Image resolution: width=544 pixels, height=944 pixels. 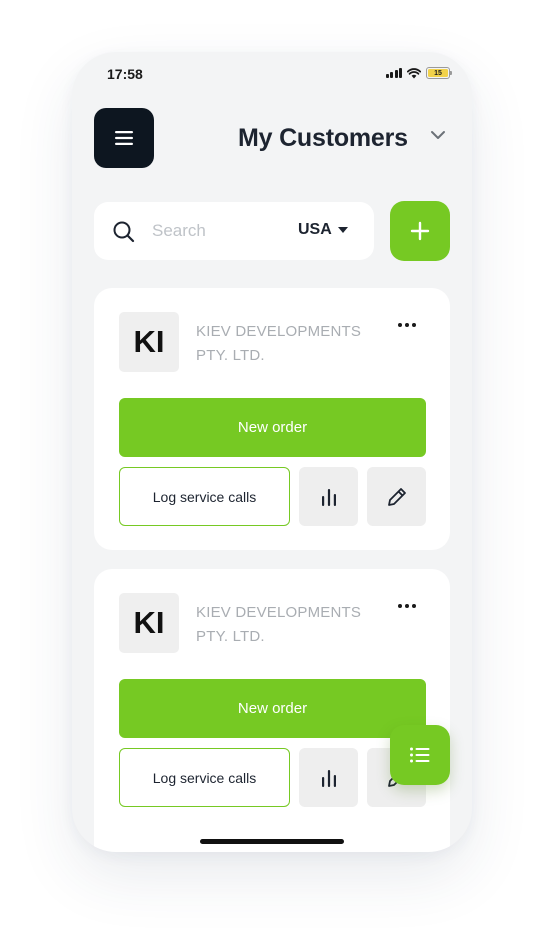 I want to click on battery-icon: 15, so click(x=439, y=73).